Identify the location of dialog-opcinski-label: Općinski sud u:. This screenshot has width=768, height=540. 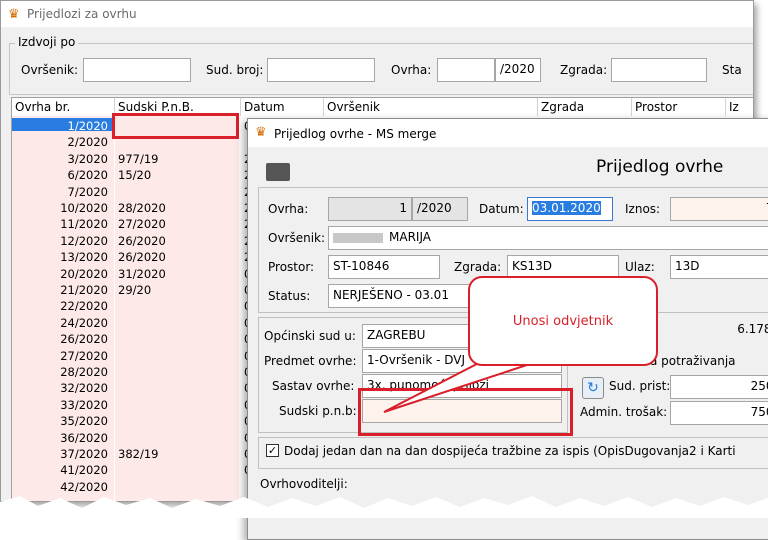
(310, 336).